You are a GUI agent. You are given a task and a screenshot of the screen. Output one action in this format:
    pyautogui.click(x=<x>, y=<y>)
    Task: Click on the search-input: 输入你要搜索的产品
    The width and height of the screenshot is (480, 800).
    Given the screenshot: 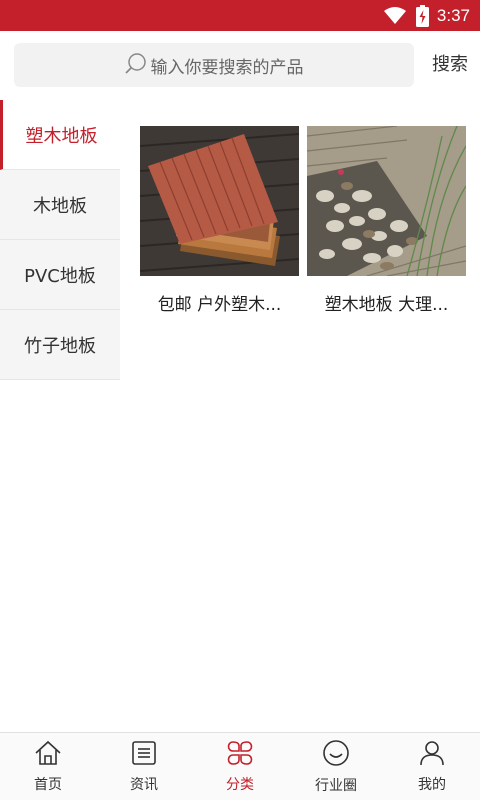 What is the action you would take?
    pyautogui.click(x=214, y=65)
    